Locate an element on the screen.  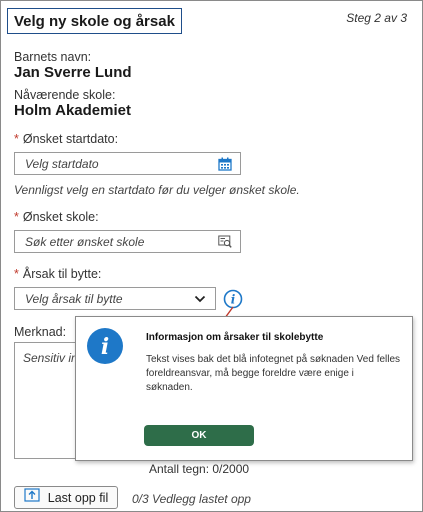
child-name-label: Barnets navn: is located at coordinates (53, 57).